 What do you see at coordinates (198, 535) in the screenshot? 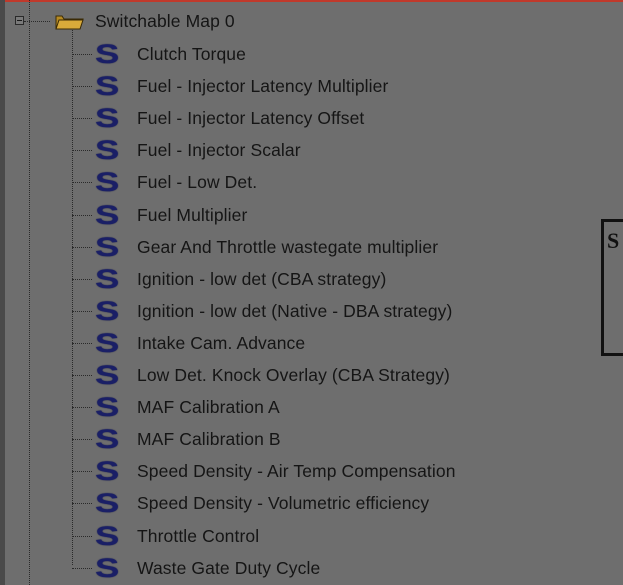
I see `tree-item-label: Throttle Control` at bounding box center [198, 535].